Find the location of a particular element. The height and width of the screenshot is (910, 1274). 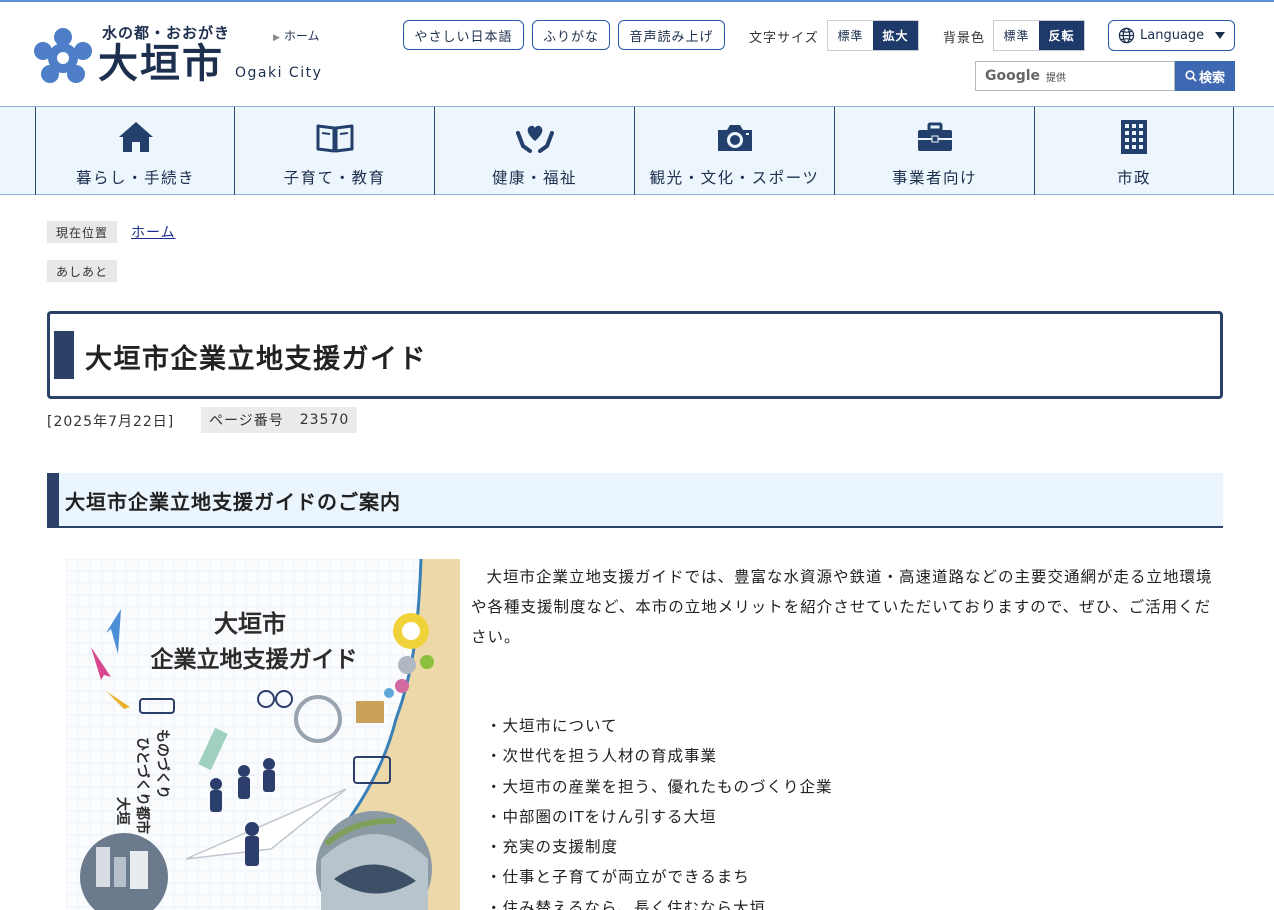

guide-cover-image: 大垣市 企業立地支援ガイド ものづくり ひとづくり都市 大垣 is located at coordinates (263, 734).